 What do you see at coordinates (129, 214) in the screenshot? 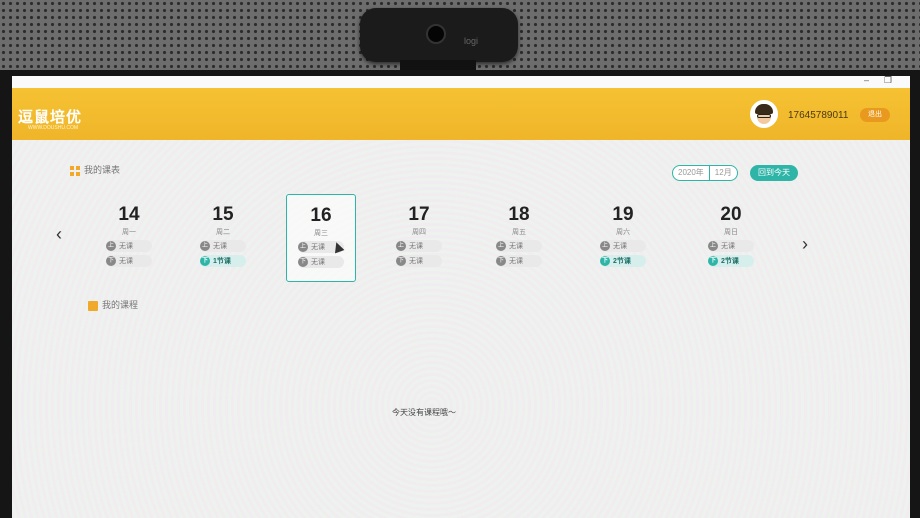
I see `day-number: 14` at bounding box center [129, 214].